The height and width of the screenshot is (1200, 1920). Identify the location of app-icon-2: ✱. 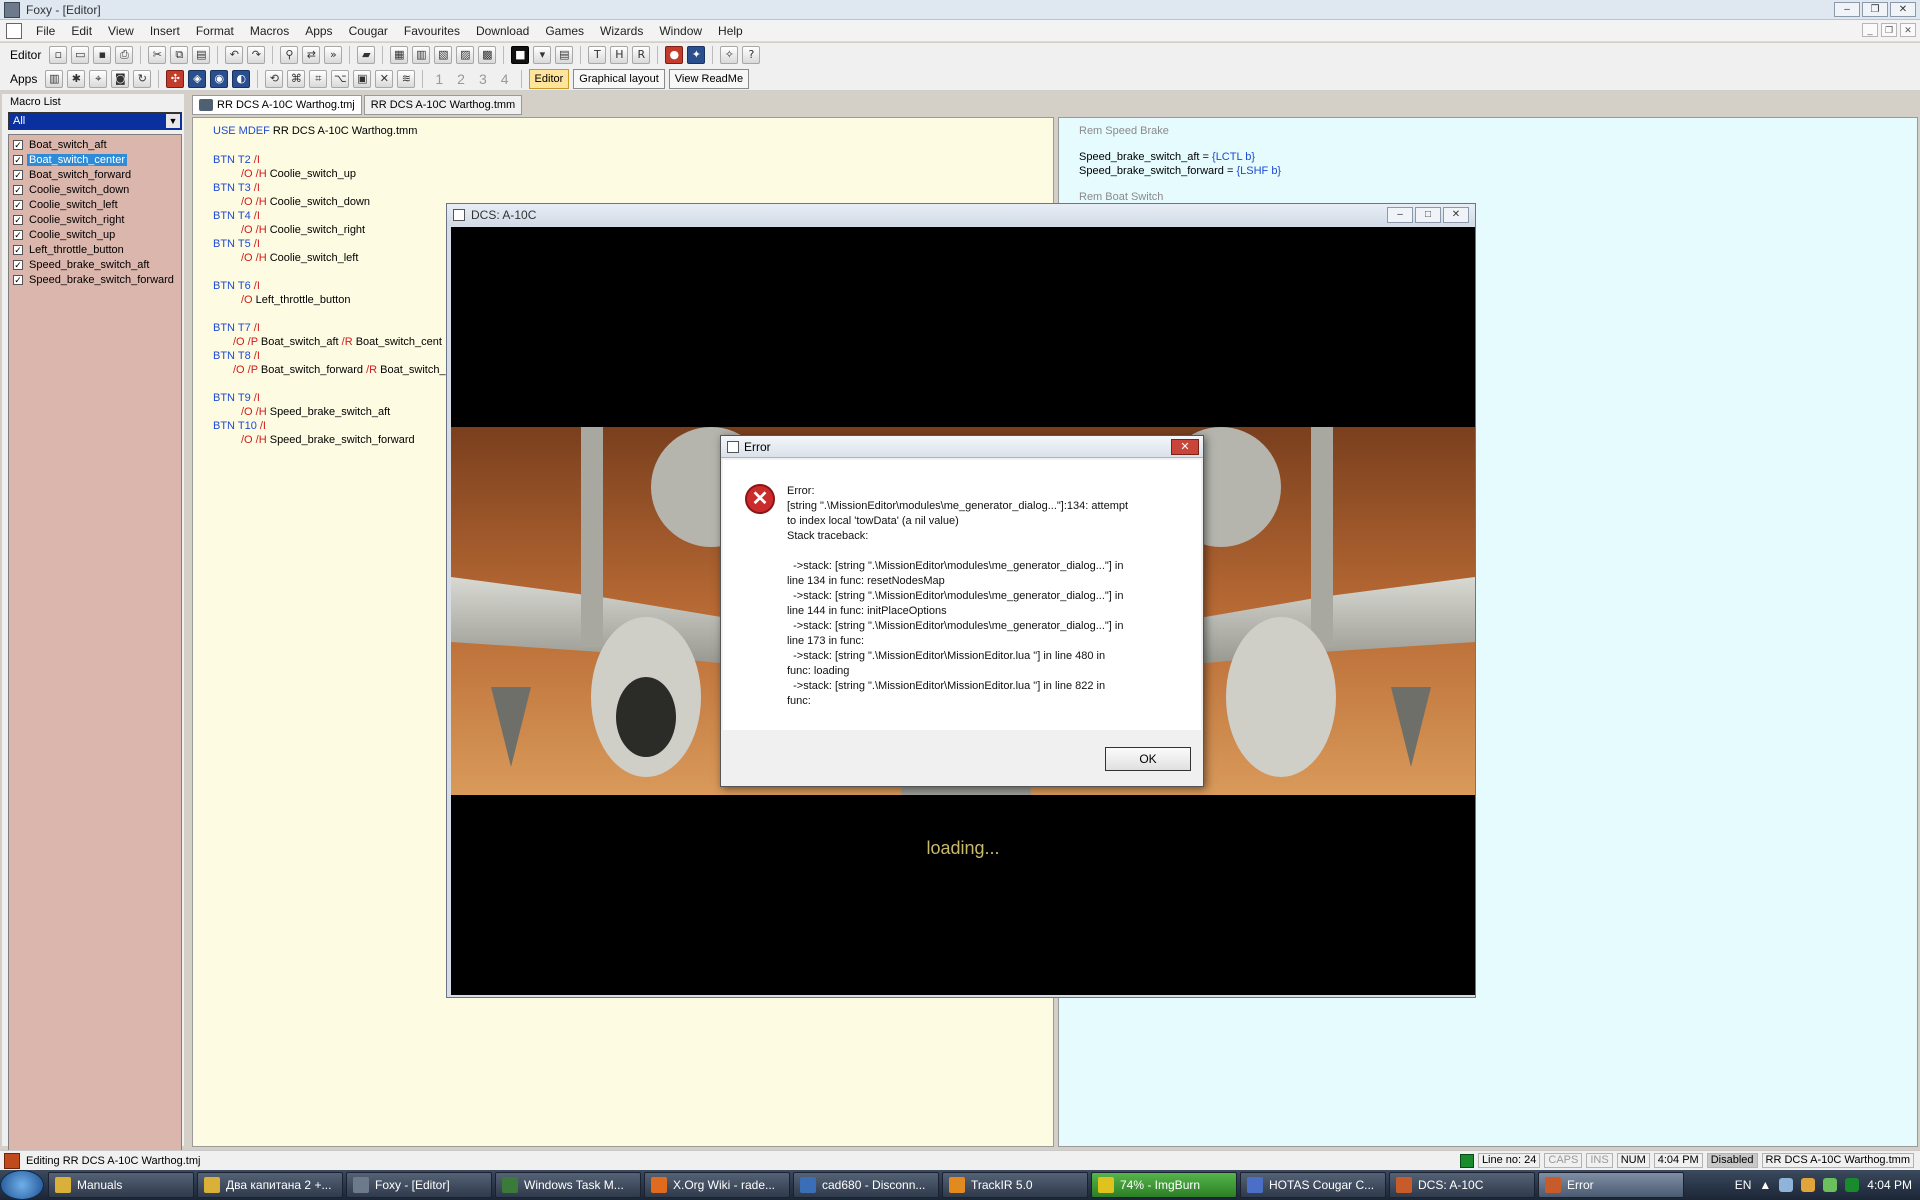
(76, 78).